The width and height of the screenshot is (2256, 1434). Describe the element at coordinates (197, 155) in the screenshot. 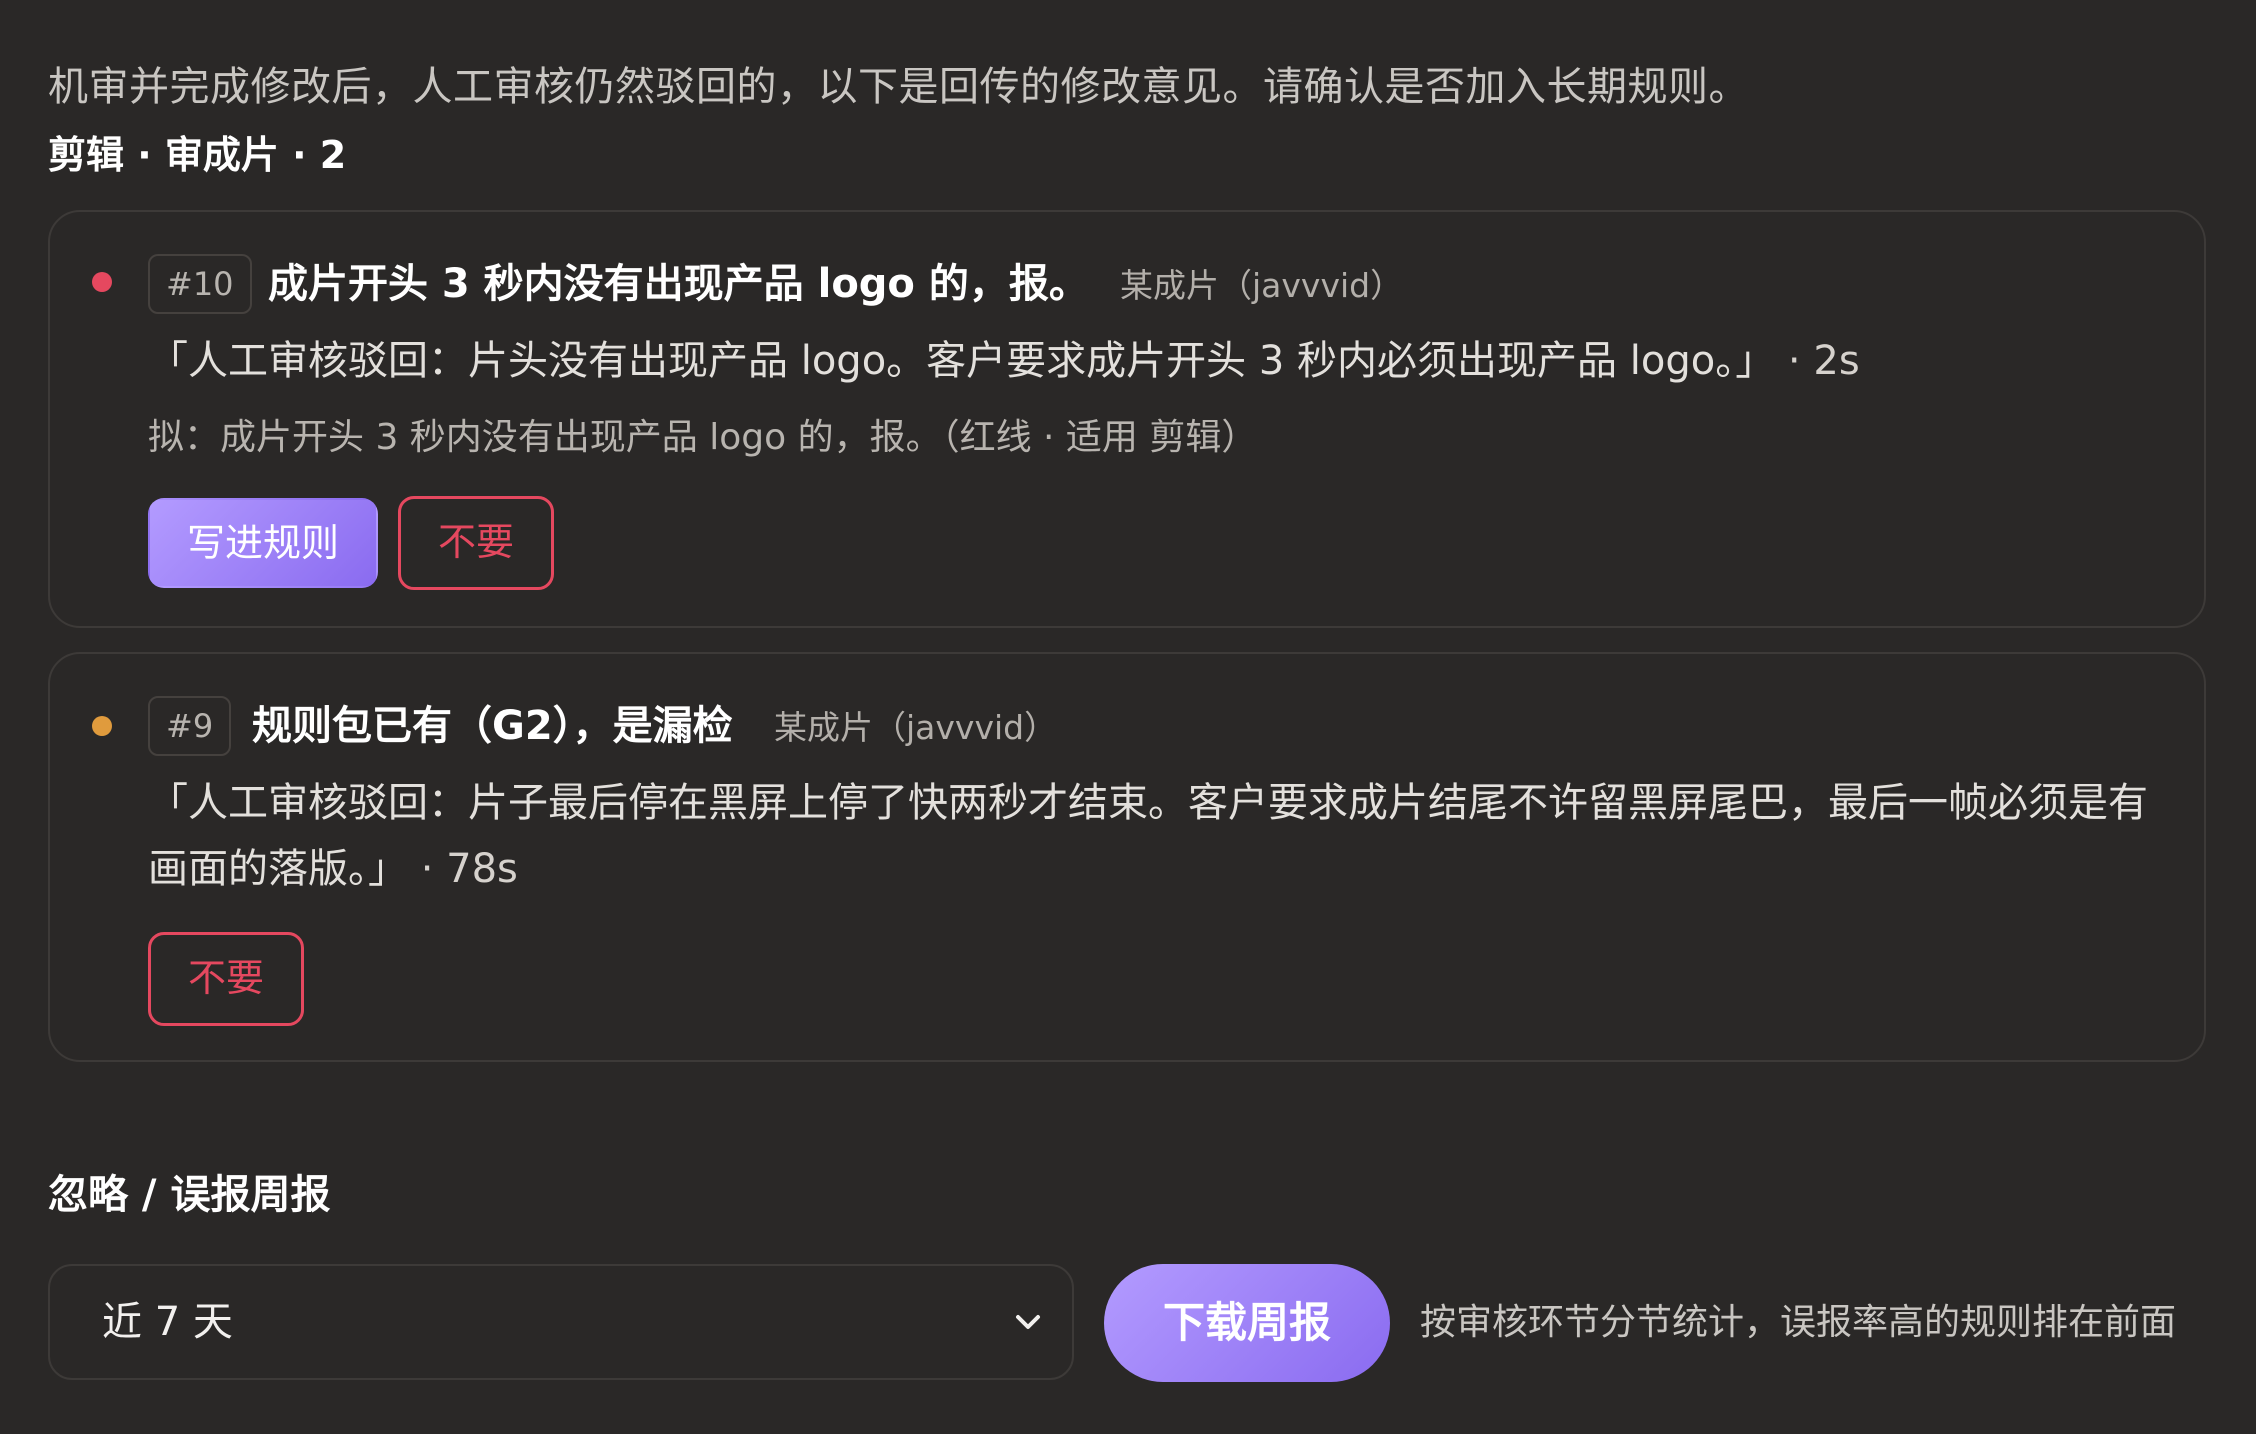

I see `group-title: 剪辑 · 审成片 · 2` at that location.